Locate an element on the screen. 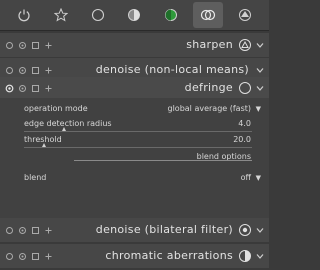  edge-radius-value: 4.0 is located at coordinates (244, 123).